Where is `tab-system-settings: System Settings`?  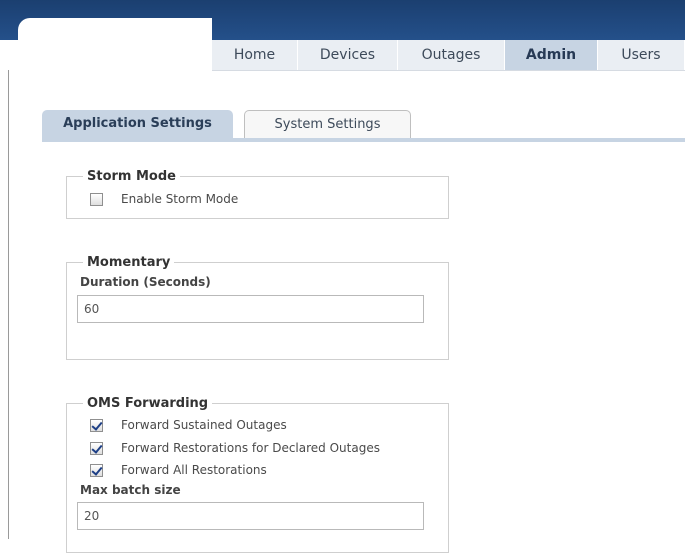 tab-system-settings: System Settings is located at coordinates (327, 124).